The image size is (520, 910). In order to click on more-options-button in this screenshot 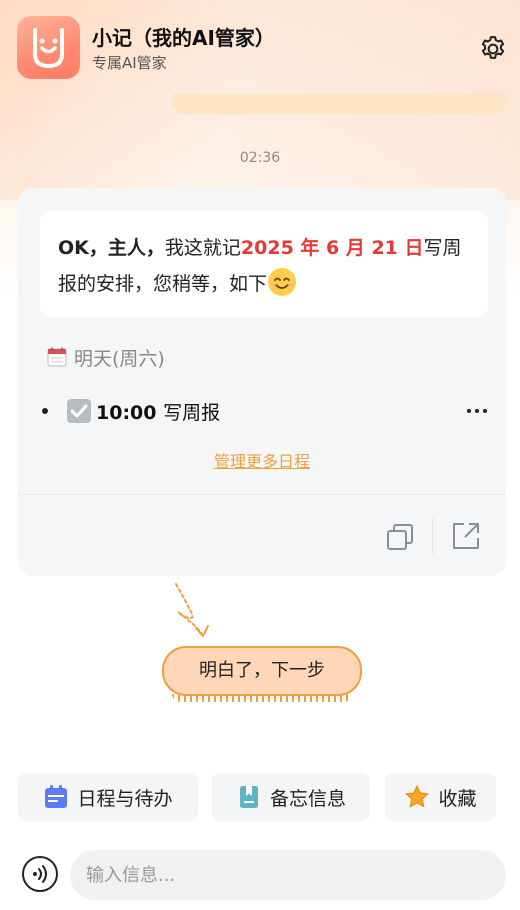, I will do `click(477, 411)`.